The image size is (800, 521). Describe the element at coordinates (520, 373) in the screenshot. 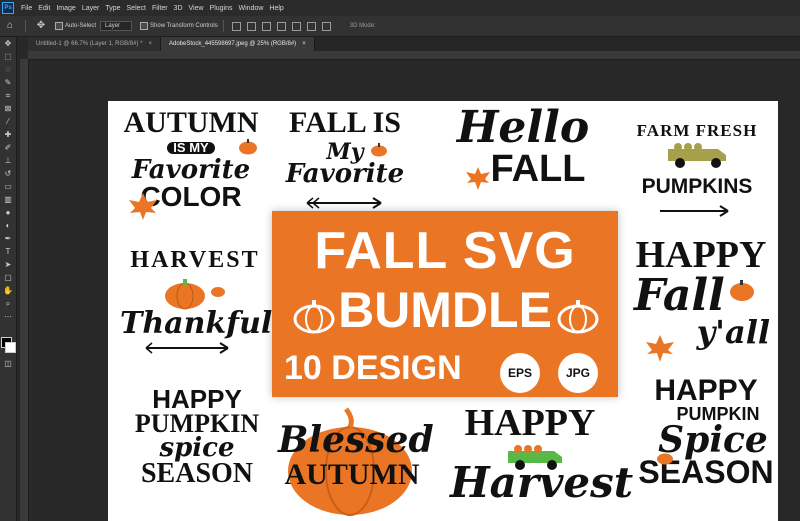

I see `eps-badge: EPS` at that location.